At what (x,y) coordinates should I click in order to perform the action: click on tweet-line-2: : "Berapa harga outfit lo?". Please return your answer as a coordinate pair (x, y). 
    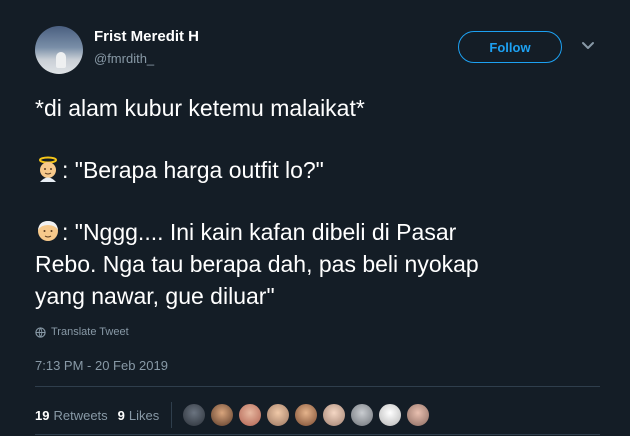
    Looking at the image, I should click on (320, 170).